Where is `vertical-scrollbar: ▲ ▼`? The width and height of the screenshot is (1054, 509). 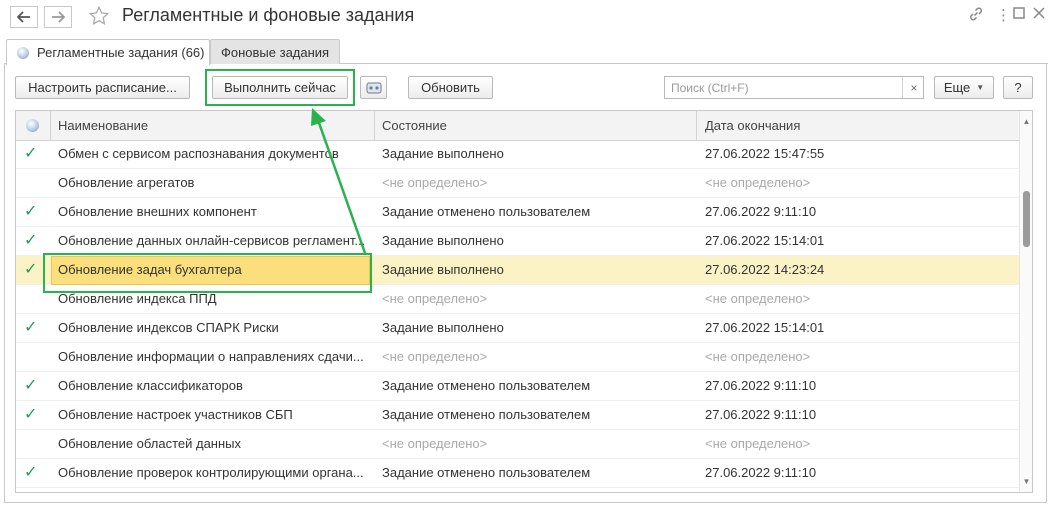
vertical-scrollbar: ▲ ▼ is located at coordinates (1025, 301).